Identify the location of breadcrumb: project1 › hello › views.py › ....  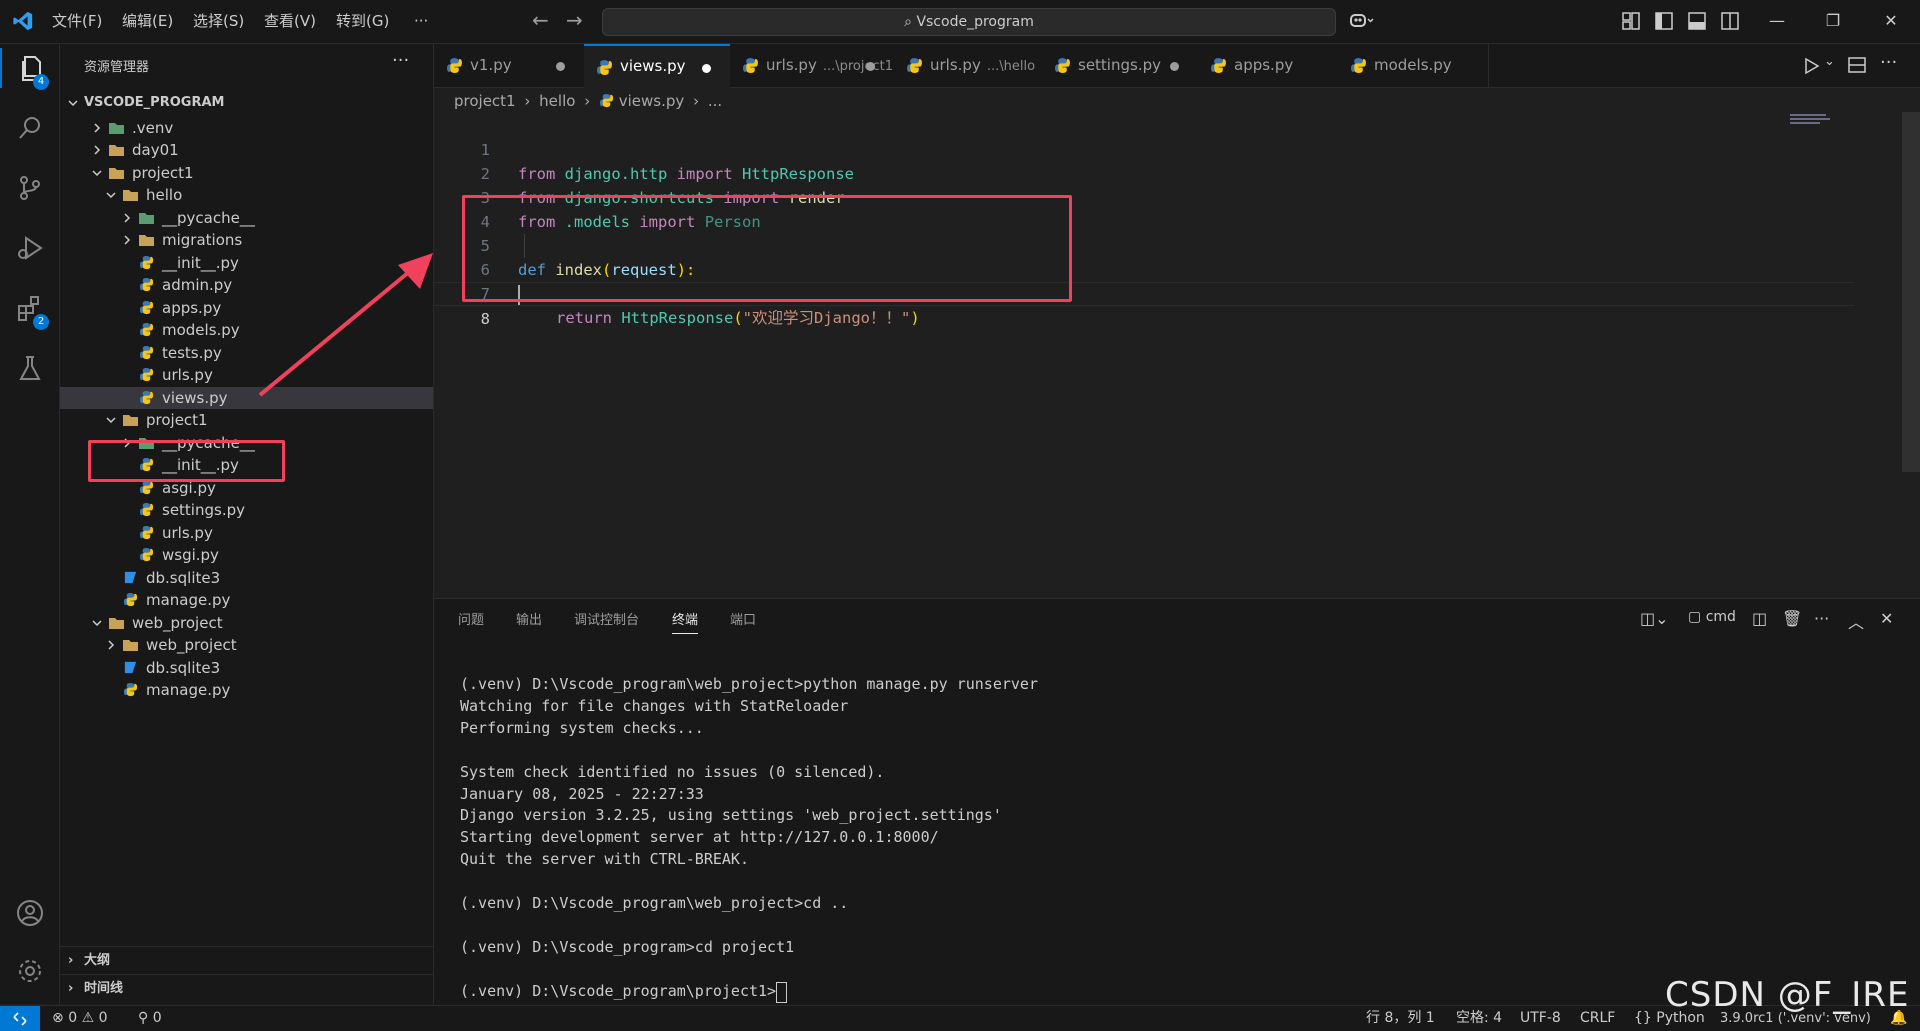
(578, 101).